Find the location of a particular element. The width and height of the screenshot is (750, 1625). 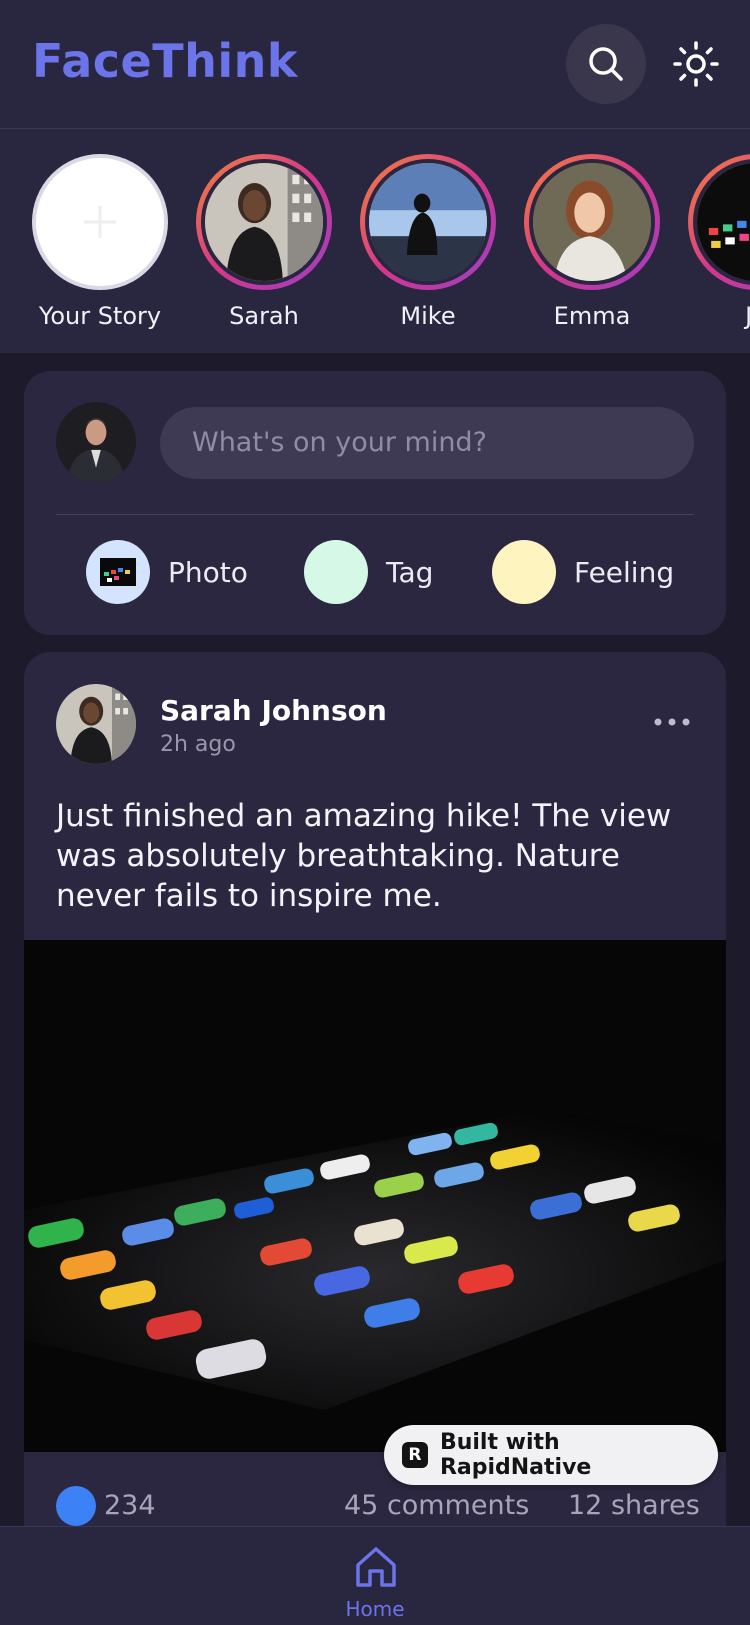

stories-row: Your Story Sarah Mike Emma J is located at coordinates (375, 241).